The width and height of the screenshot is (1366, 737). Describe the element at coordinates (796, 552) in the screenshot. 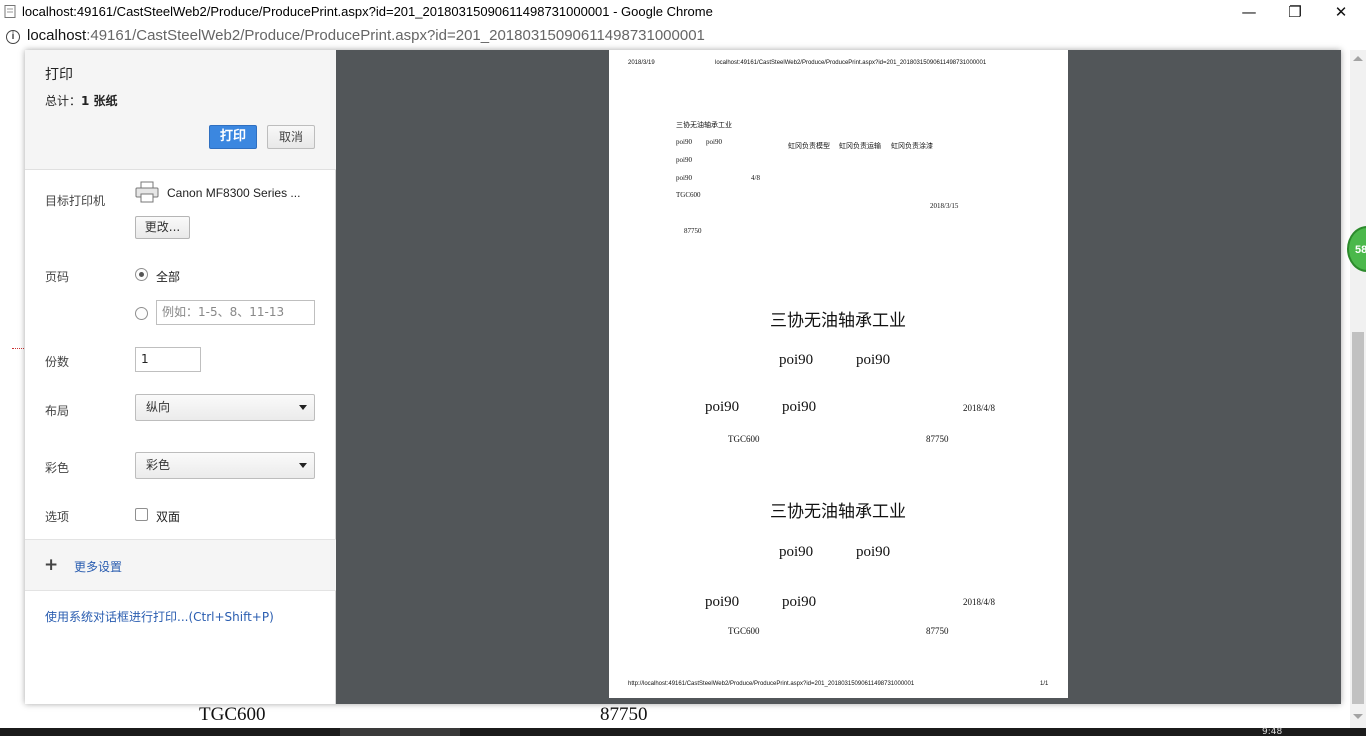

I see `block2-a: poi90` at that location.